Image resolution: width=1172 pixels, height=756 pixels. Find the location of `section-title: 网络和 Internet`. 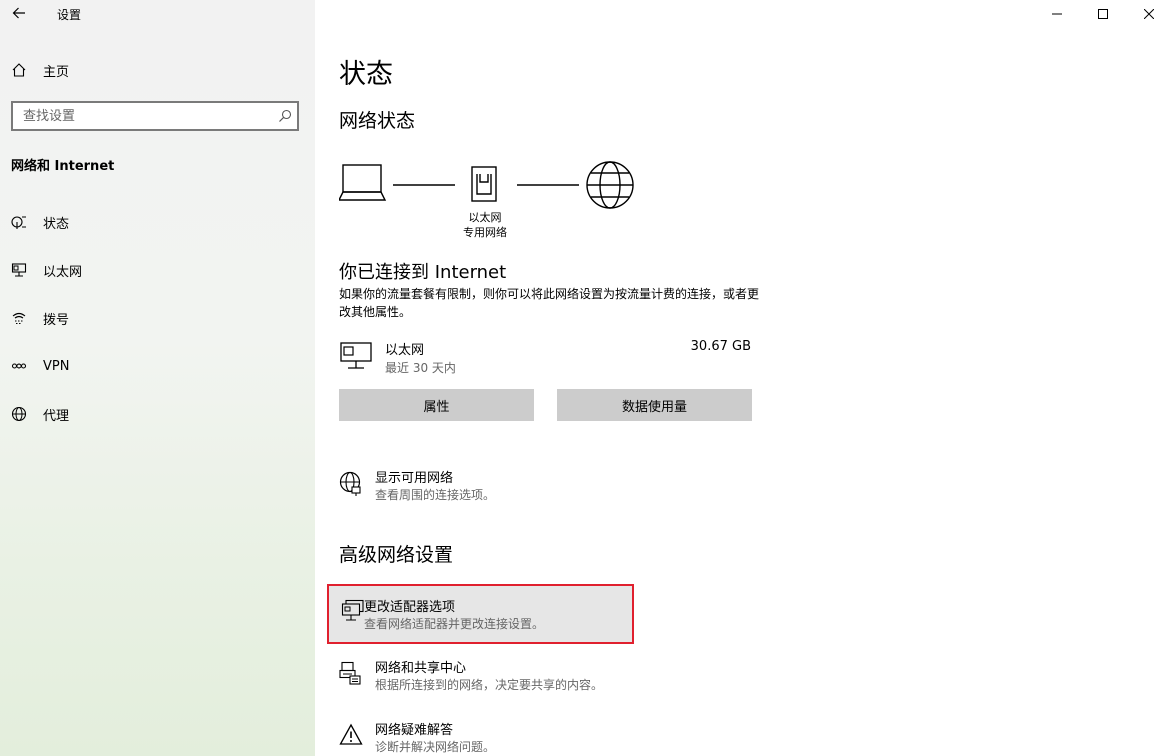

section-title: 网络和 Internet is located at coordinates (63, 166).